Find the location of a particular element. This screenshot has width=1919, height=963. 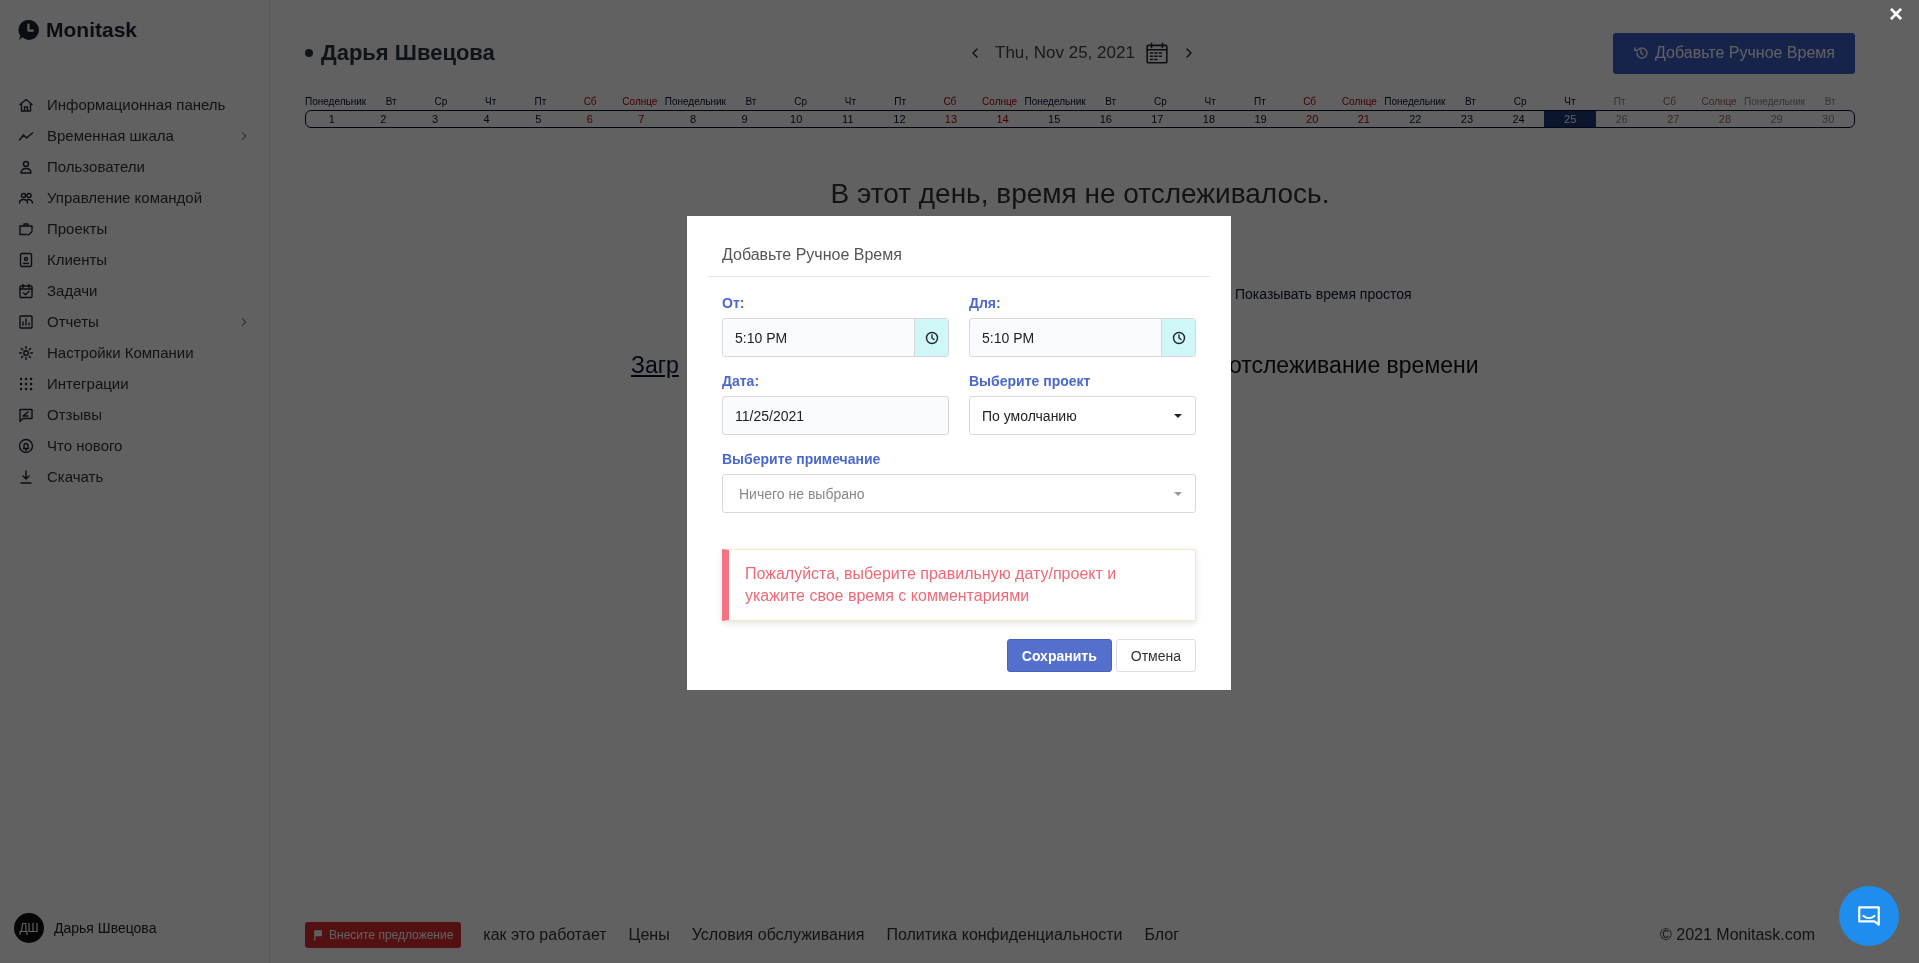

show-idle-time-label: Показывать время простоя is located at coordinates (1323, 294).